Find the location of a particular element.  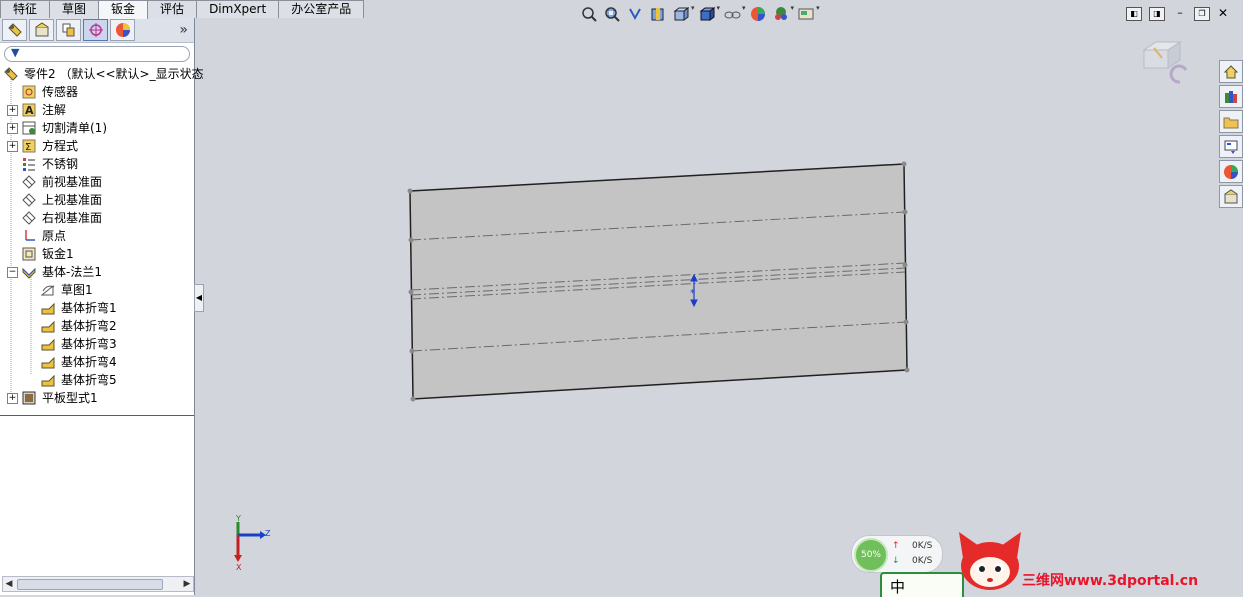

view-cube-icon is located at coordinates (1168, 64).